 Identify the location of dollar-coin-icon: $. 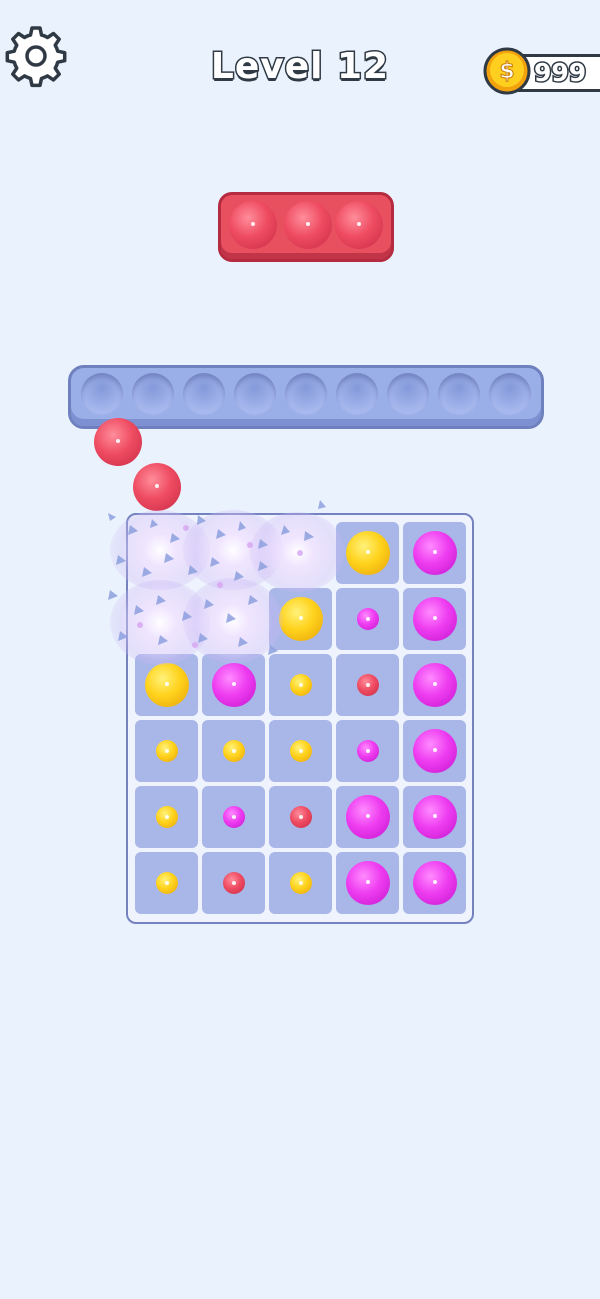
(507, 71).